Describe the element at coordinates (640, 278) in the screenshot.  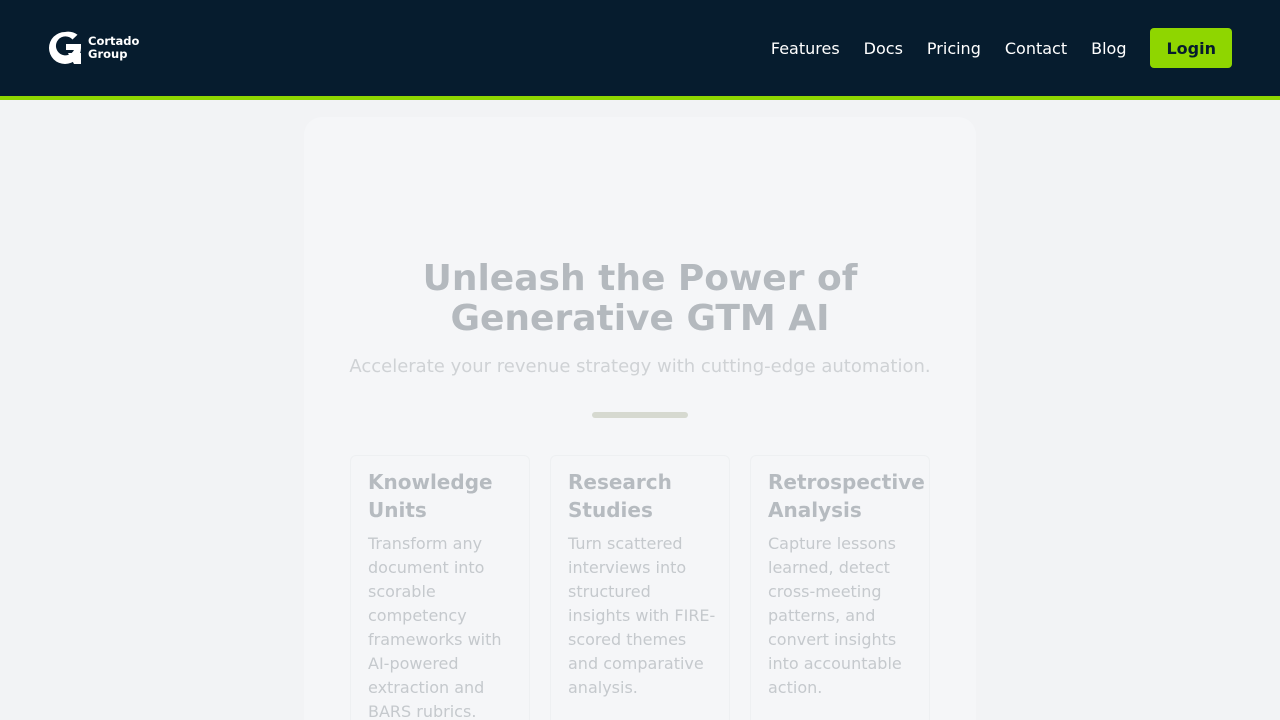
I see `hero-title-line1: Unleash the Power of` at that location.